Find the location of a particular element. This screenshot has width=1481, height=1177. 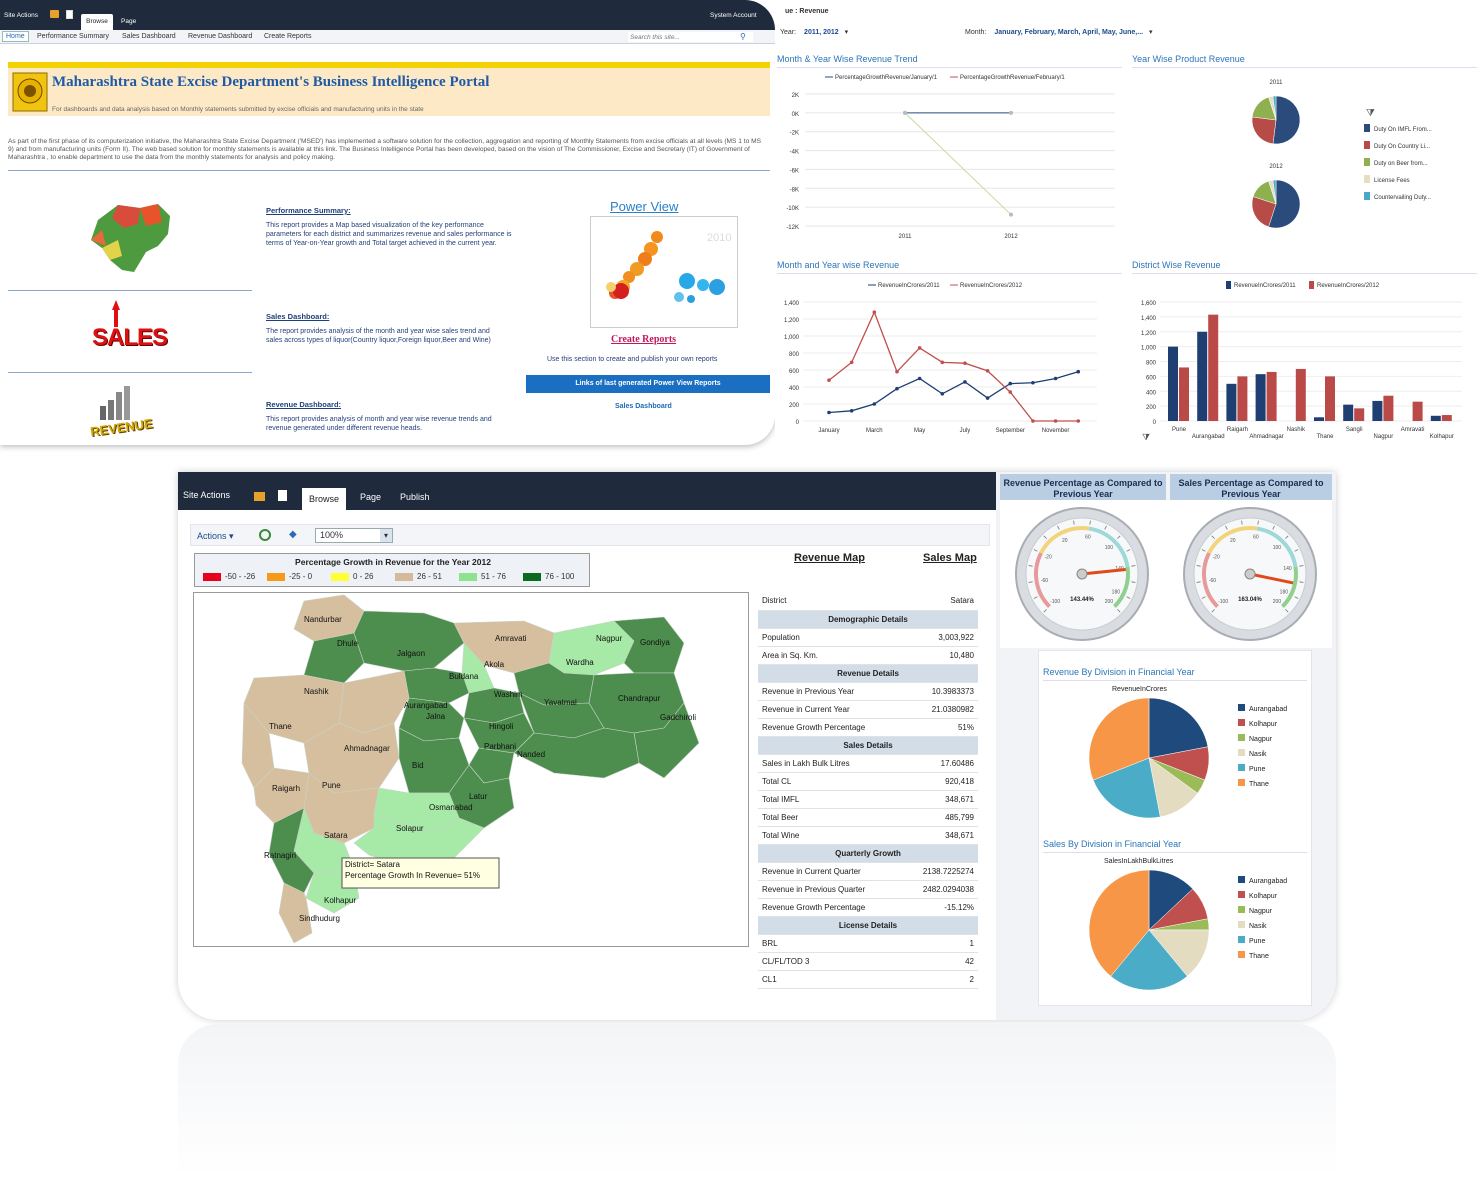

user-menu: System Account is located at coordinates (733, 15).